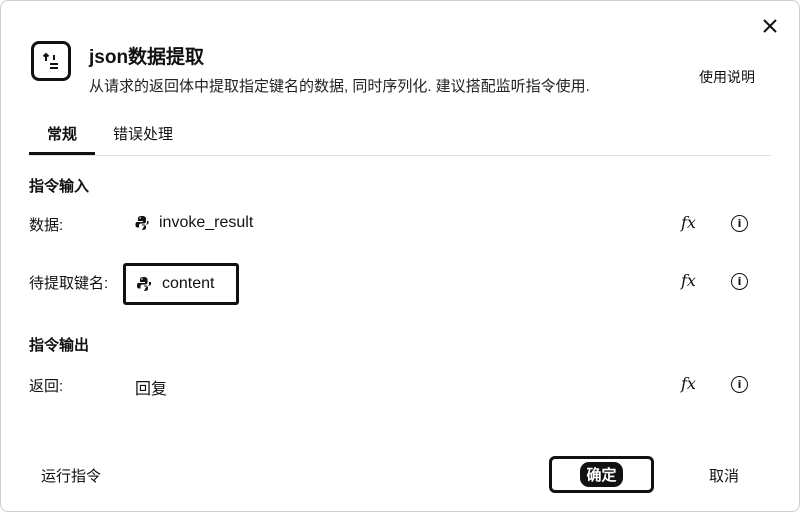  Describe the element at coordinates (151, 389) in the screenshot. I see `return-value-text: 回复` at that location.